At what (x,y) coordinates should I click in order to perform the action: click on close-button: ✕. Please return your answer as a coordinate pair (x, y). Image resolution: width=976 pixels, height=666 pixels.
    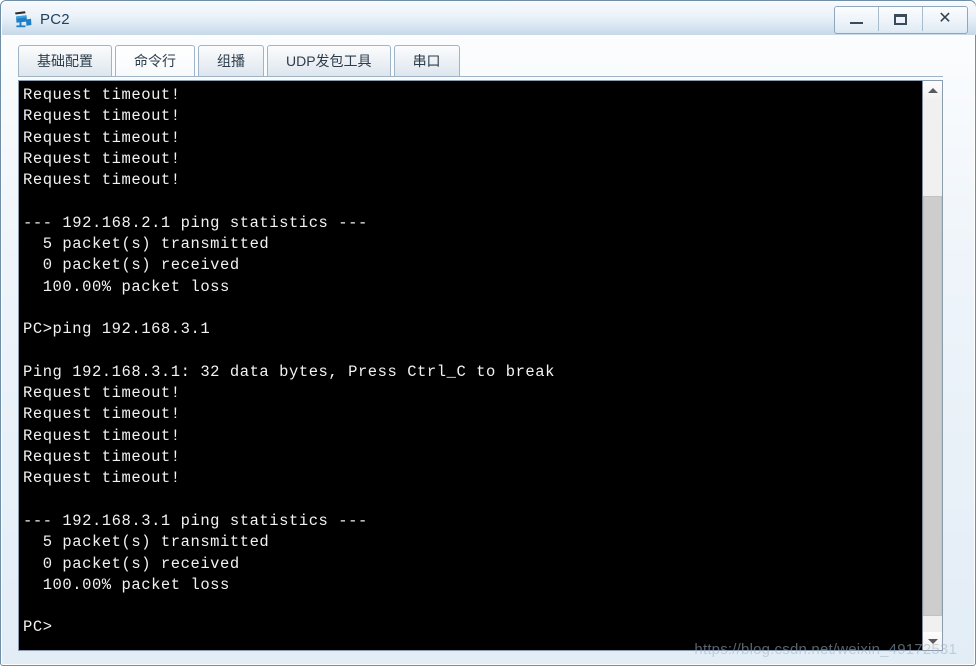
    Looking at the image, I should click on (945, 19).